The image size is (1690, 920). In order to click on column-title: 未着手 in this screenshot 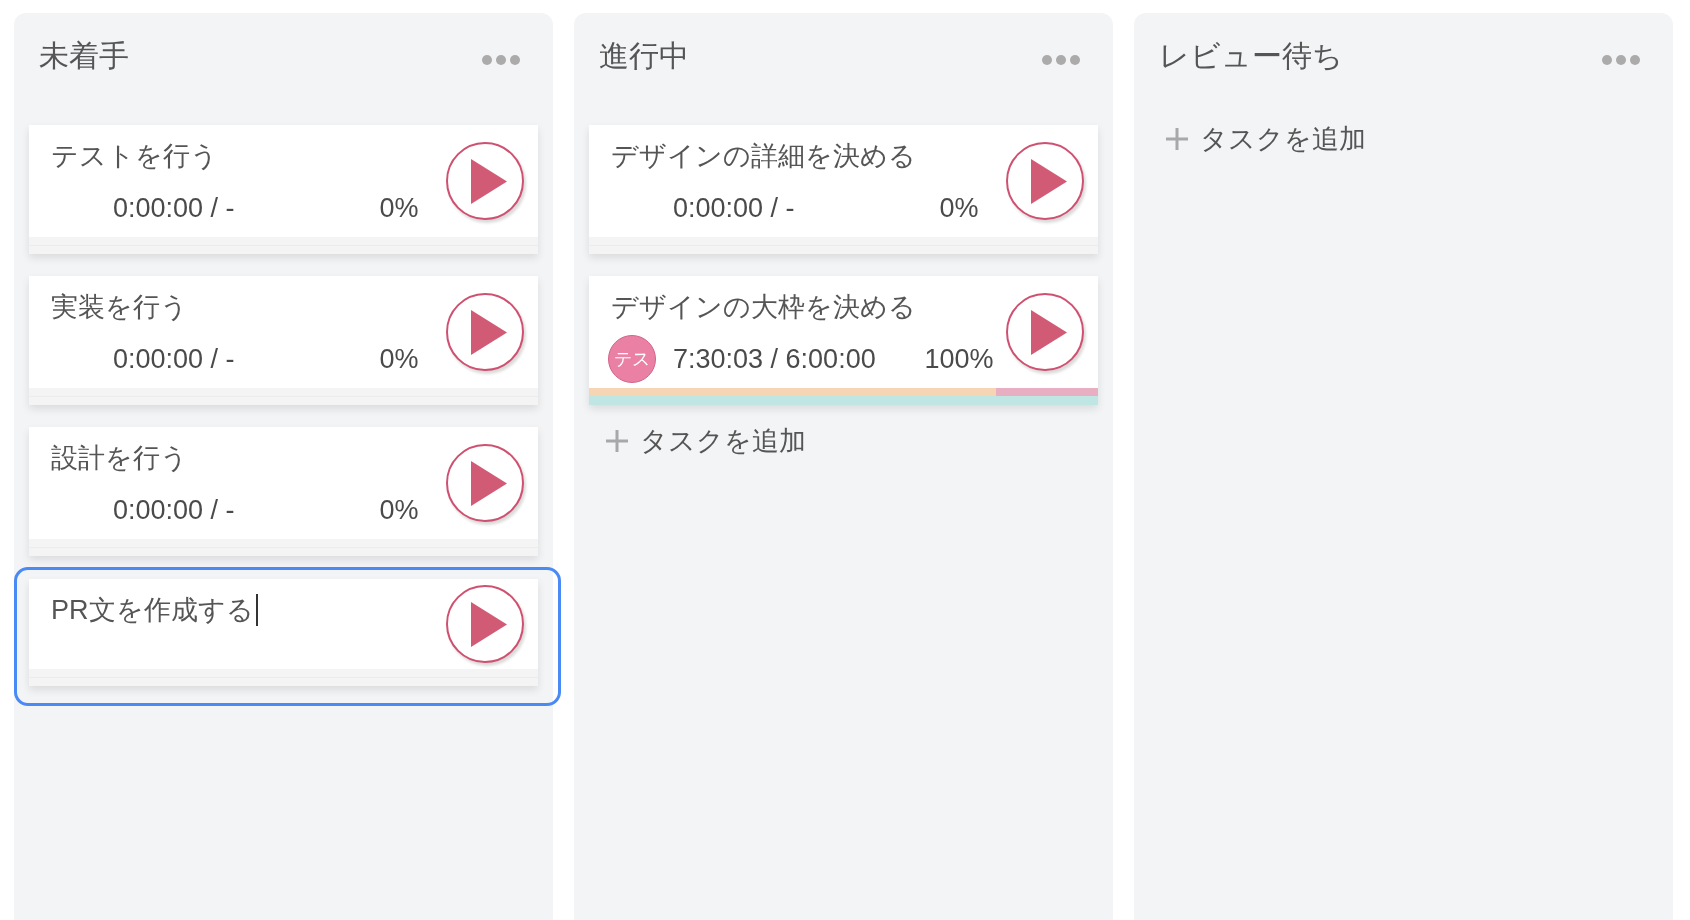, I will do `click(84, 56)`.